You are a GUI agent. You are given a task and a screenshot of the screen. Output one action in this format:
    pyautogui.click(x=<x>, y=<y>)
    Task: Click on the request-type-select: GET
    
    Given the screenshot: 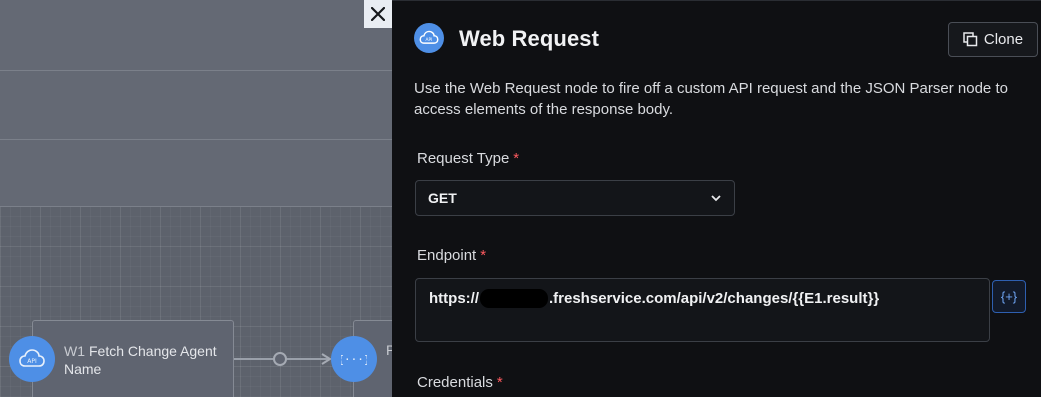 What is the action you would take?
    pyautogui.click(x=575, y=198)
    